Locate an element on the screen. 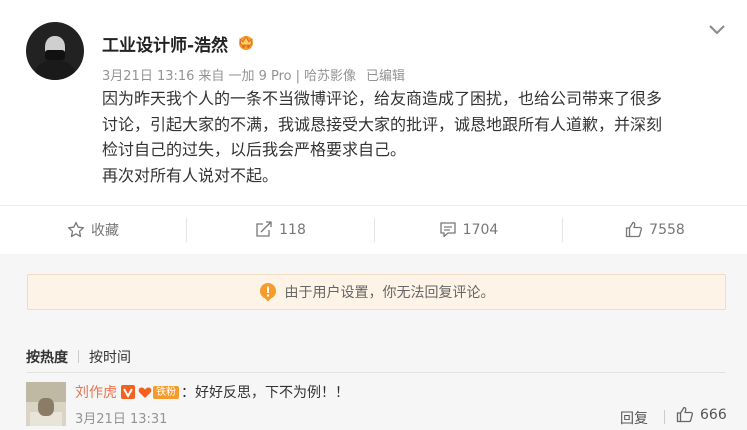 The width and height of the screenshot is (747, 430). favorite-button: 收藏 is located at coordinates (93, 229).